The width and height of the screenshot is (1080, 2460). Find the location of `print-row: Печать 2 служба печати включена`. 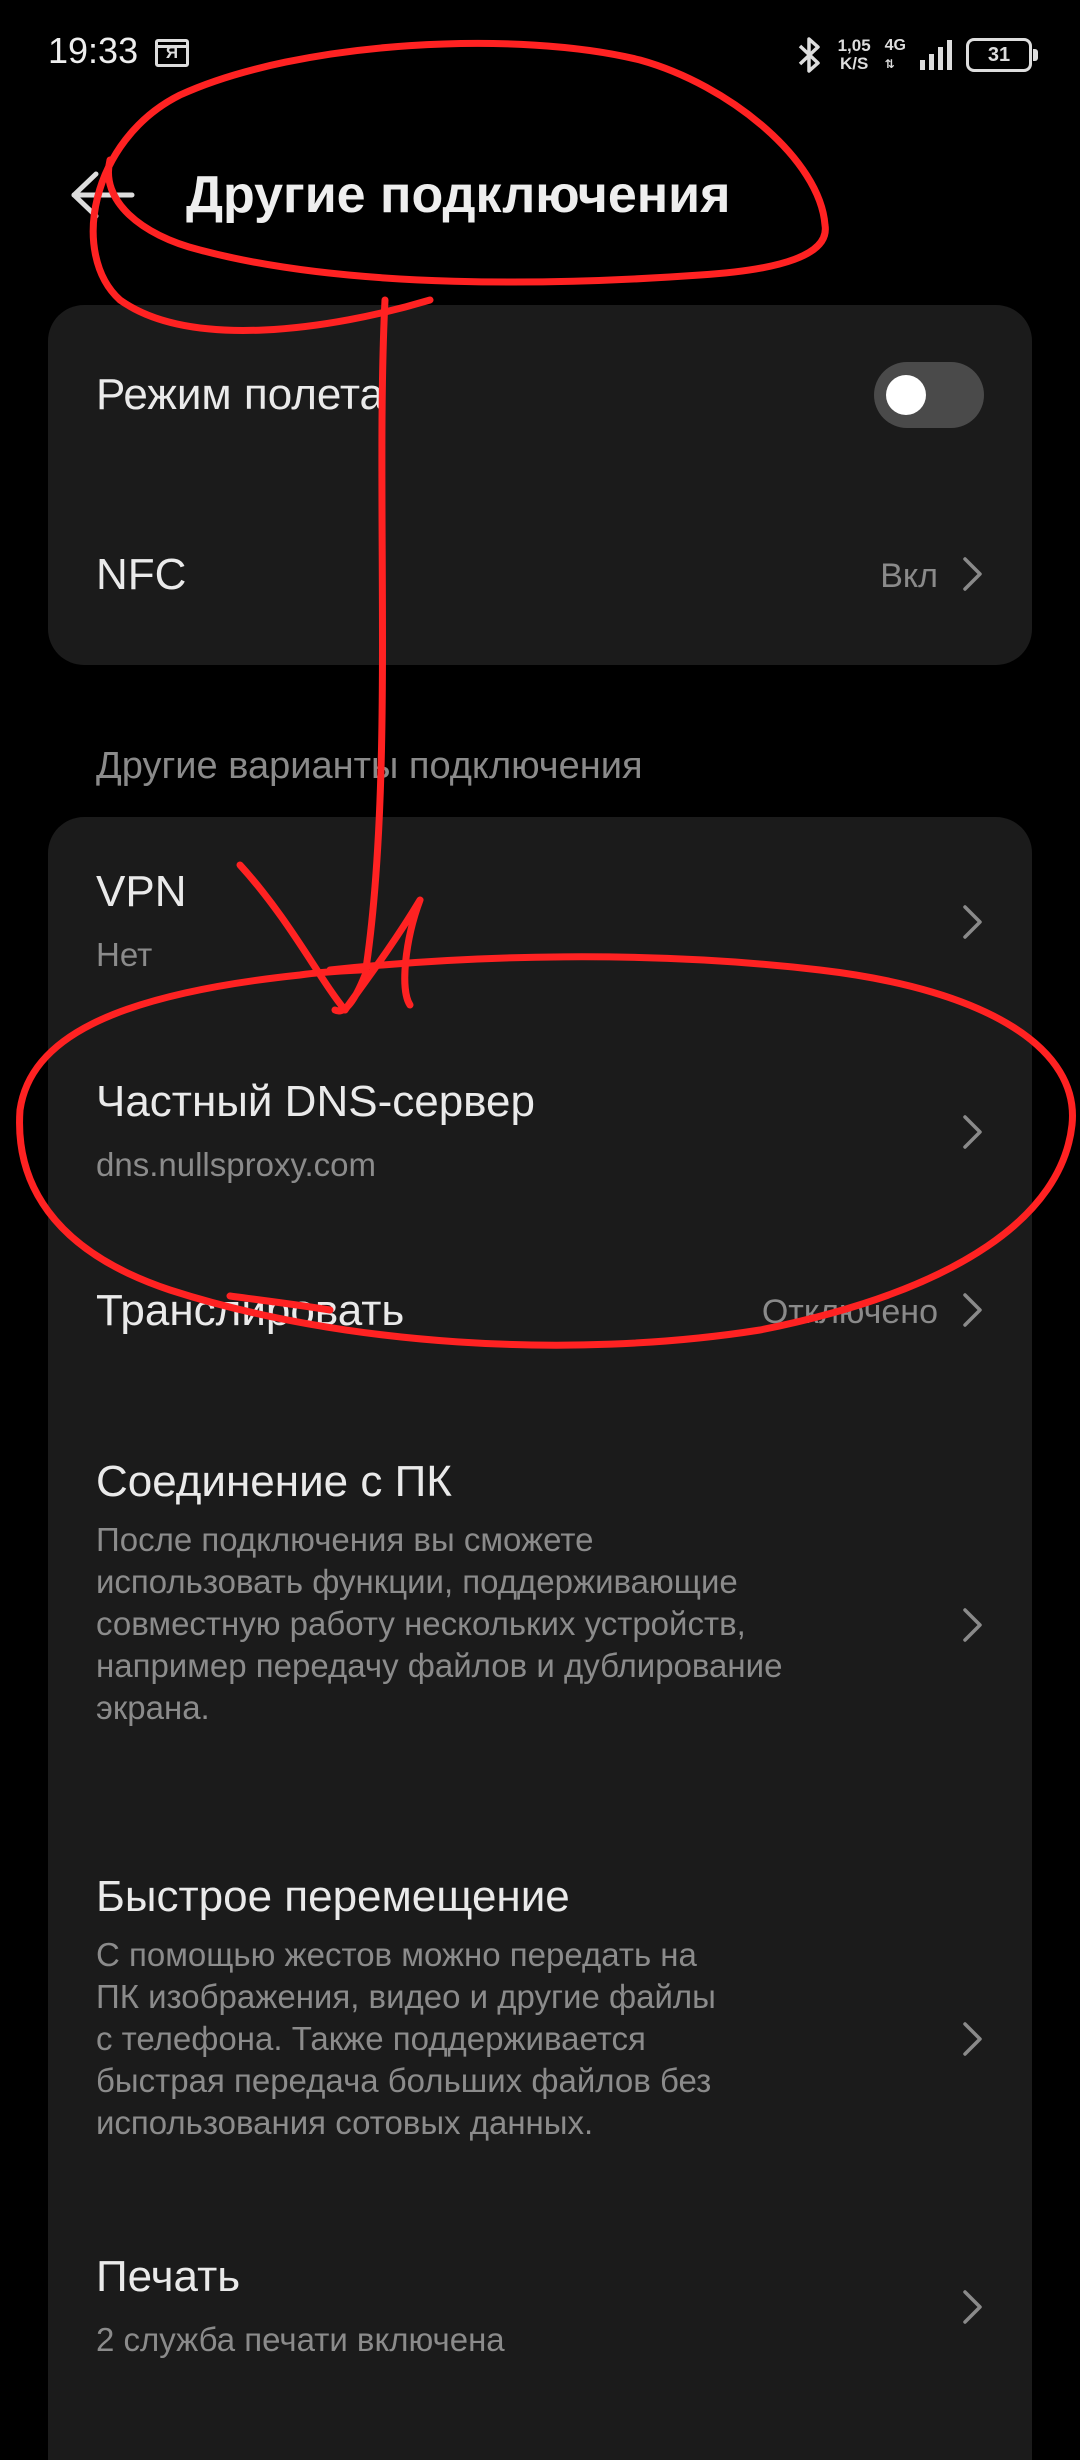

print-row: Печать 2 служба печати включена is located at coordinates (540, 2307).